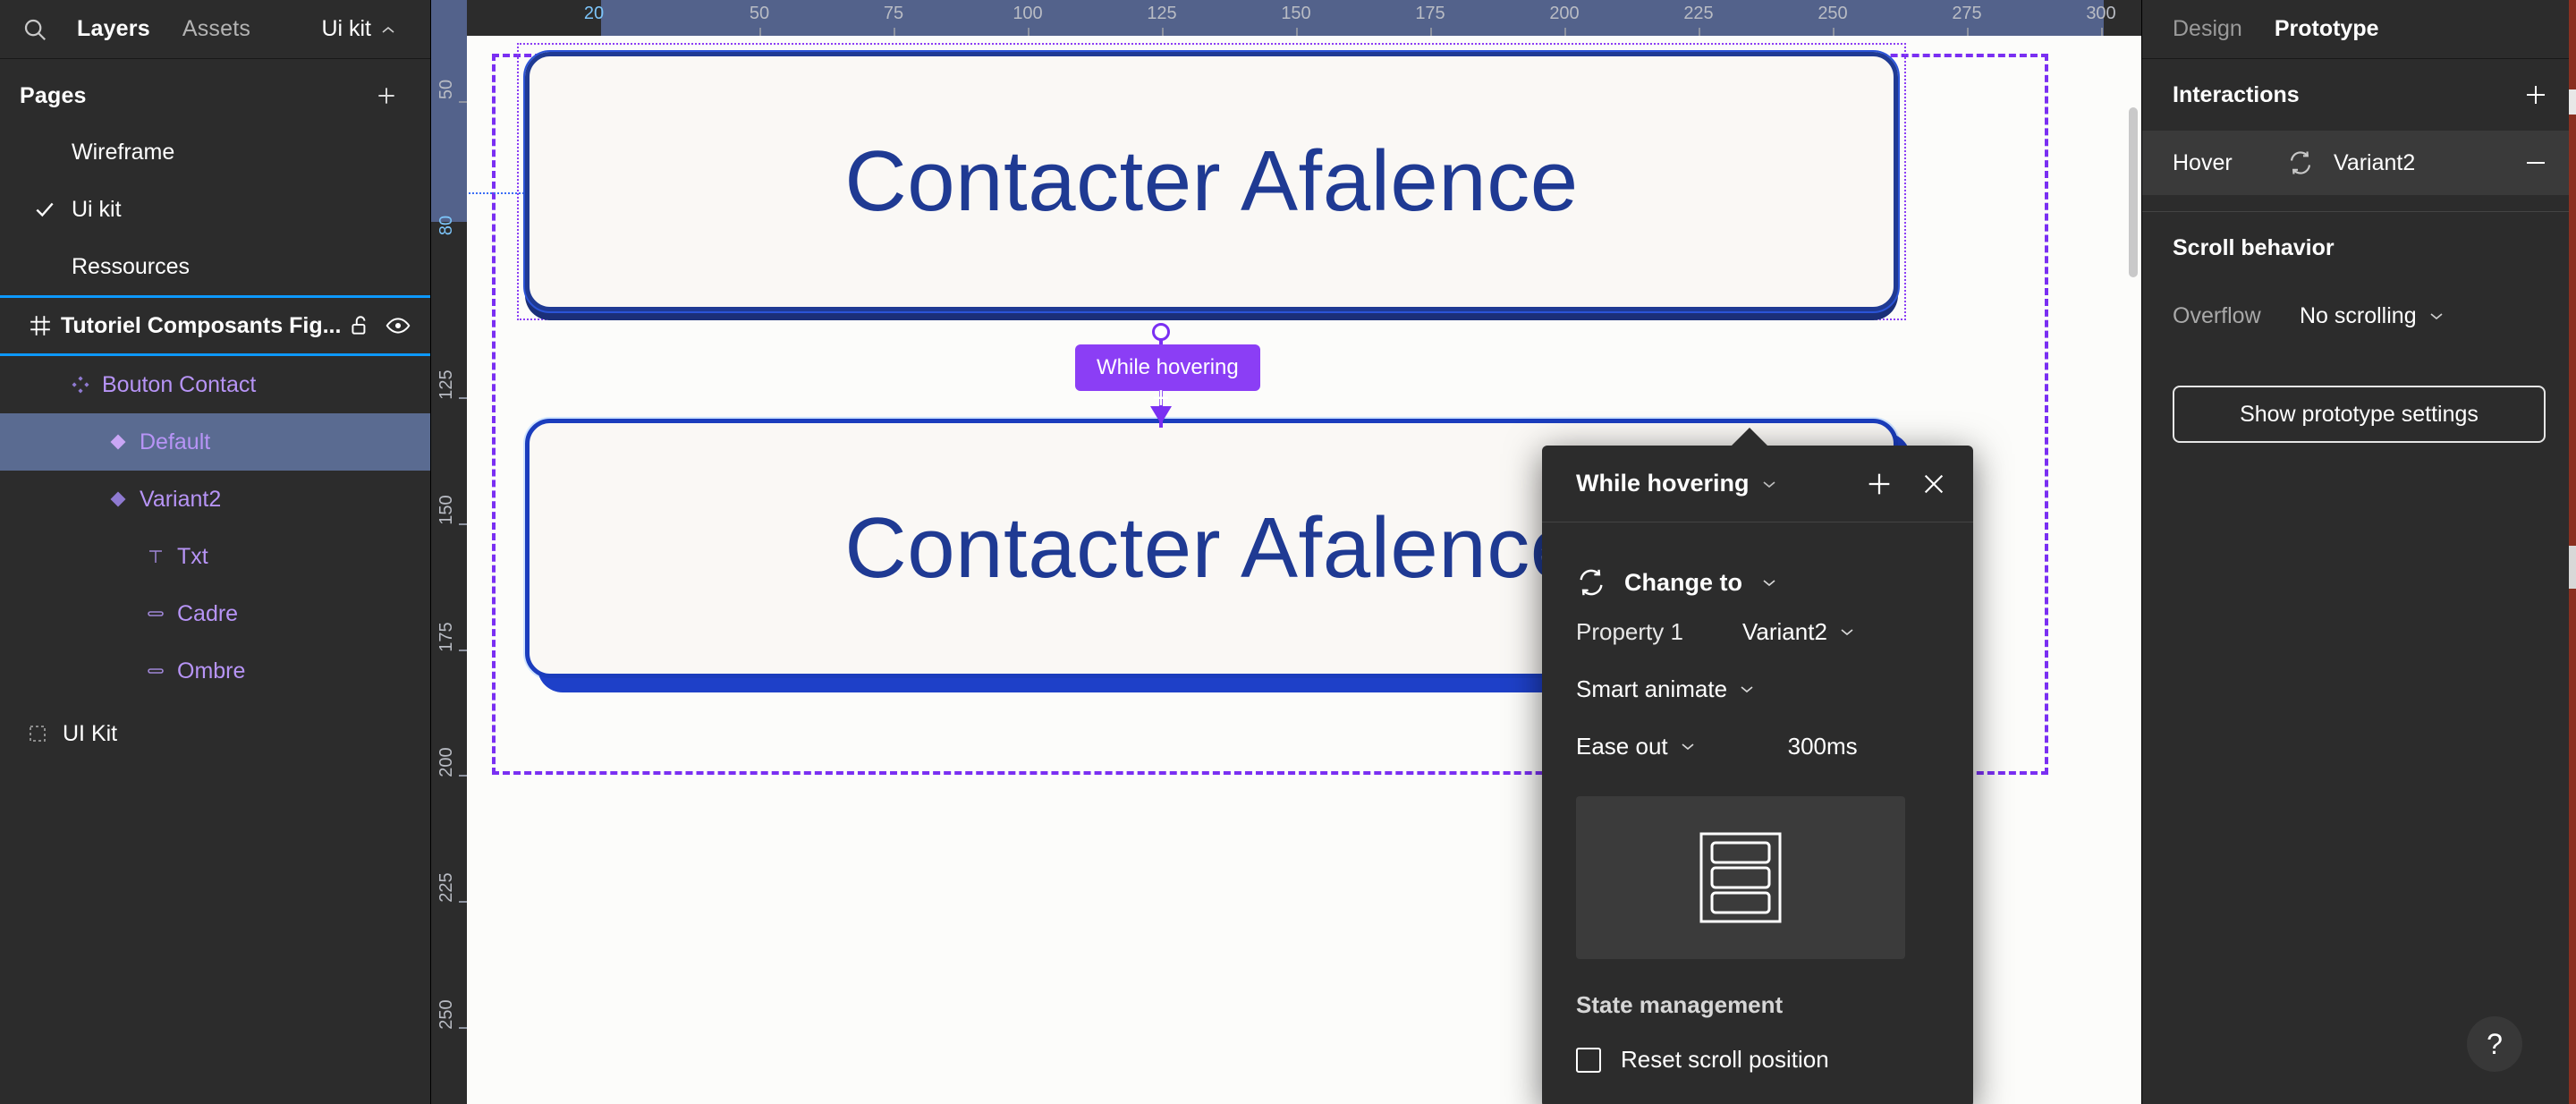 The width and height of the screenshot is (2576, 1104). What do you see at coordinates (1680, 1004) in the screenshot?
I see `state-management-title: State management` at bounding box center [1680, 1004].